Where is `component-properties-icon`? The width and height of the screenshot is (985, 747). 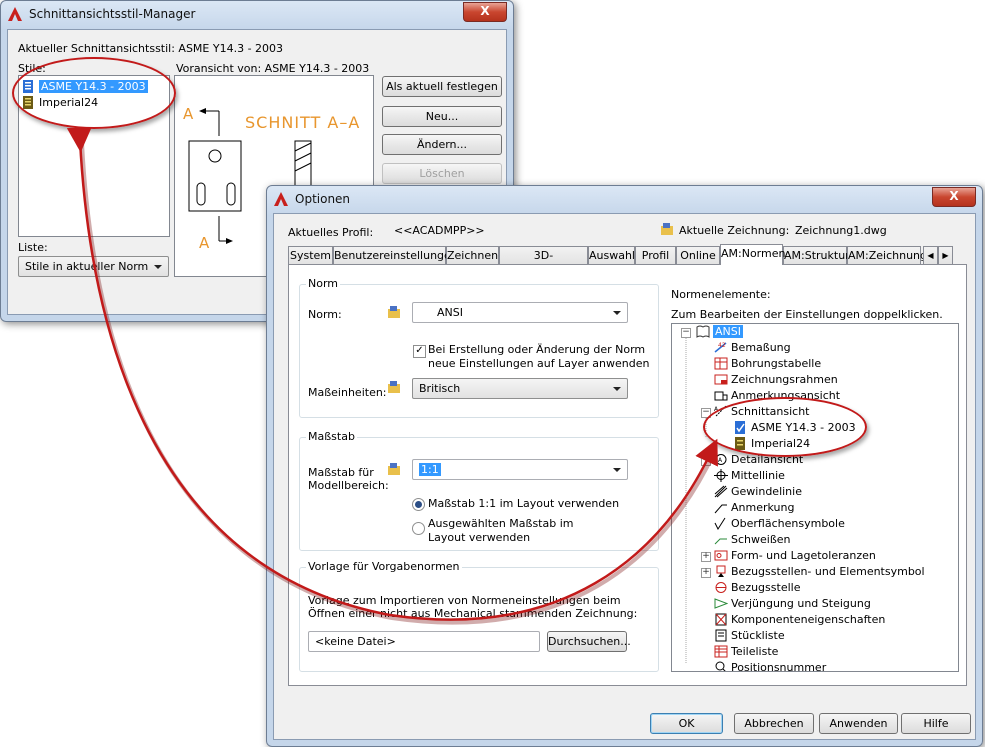
component-properties-icon is located at coordinates (721, 619).